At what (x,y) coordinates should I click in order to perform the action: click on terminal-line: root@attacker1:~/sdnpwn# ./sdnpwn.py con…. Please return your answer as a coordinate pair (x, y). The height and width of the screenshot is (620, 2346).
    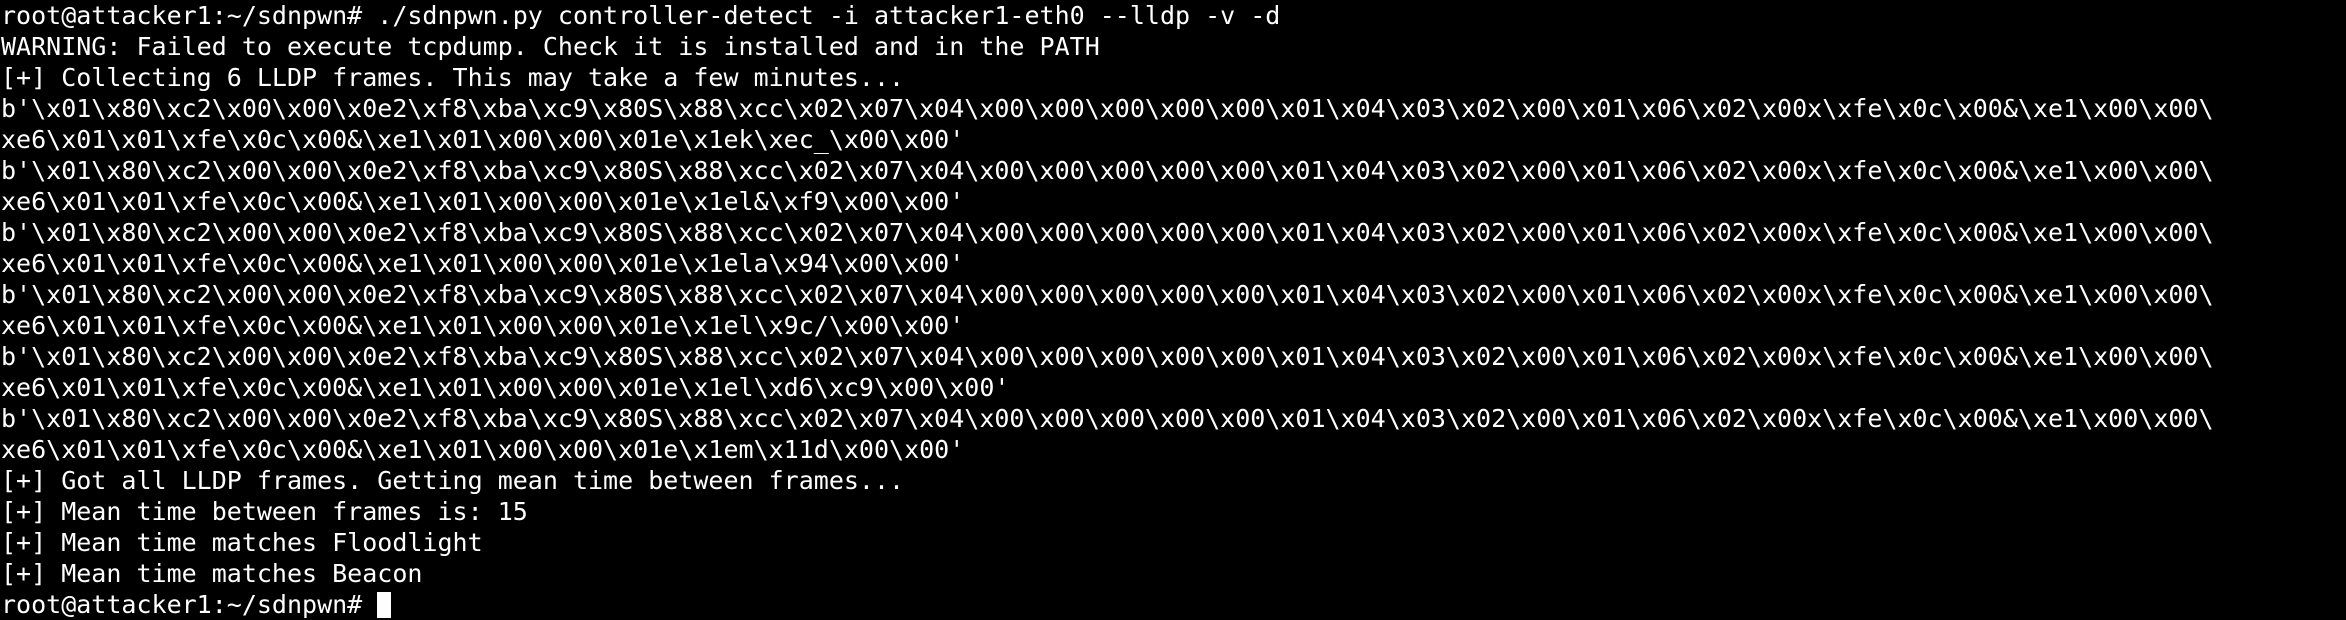
    Looking at the image, I should click on (641, 15).